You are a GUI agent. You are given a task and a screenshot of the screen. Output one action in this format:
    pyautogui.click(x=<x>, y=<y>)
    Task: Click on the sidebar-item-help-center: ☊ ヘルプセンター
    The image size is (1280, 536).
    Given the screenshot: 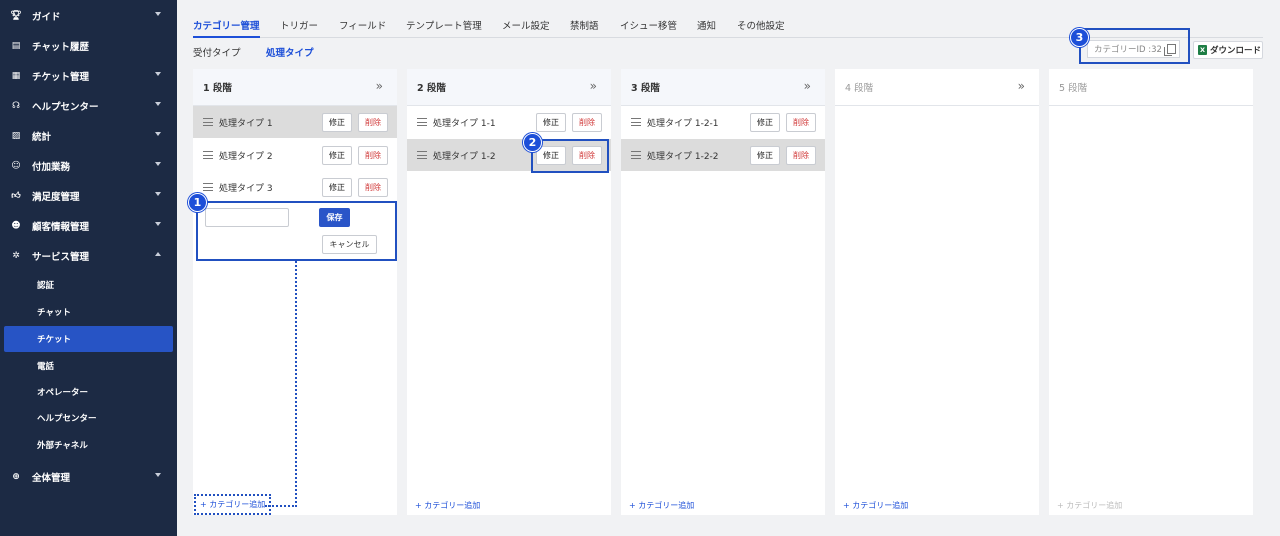 What is the action you would take?
    pyautogui.click(x=88, y=106)
    